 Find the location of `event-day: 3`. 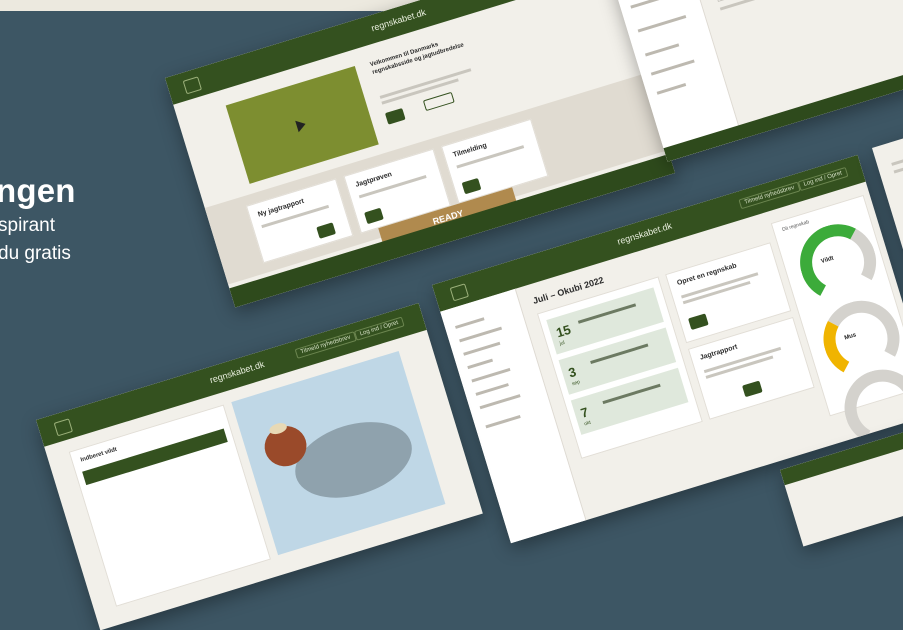

event-day: 3 is located at coordinates (572, 372).